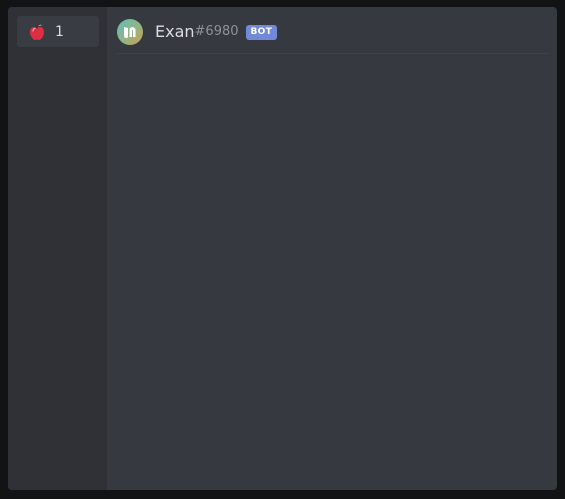 The width and height of the screenshot is (565, 499). What do you see at coordinates (175, 31) in the screenshot?
I see `member-username: Exan` at bounding box center [175, 31].